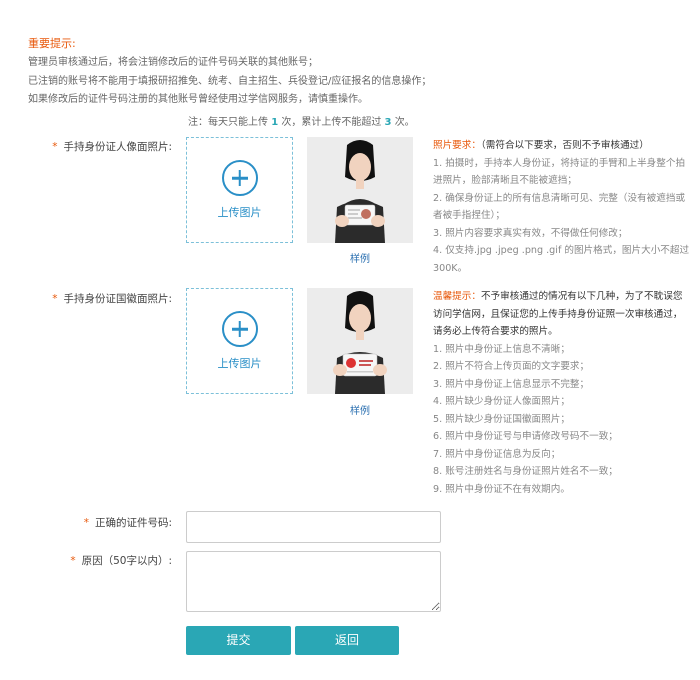 This screenshot has width=700, height=680. What do you see at coordinates (133, 523) in the screenshot?
I see `id-number-label-text: 正确的证件号码:` at bounding box center [133, 523].